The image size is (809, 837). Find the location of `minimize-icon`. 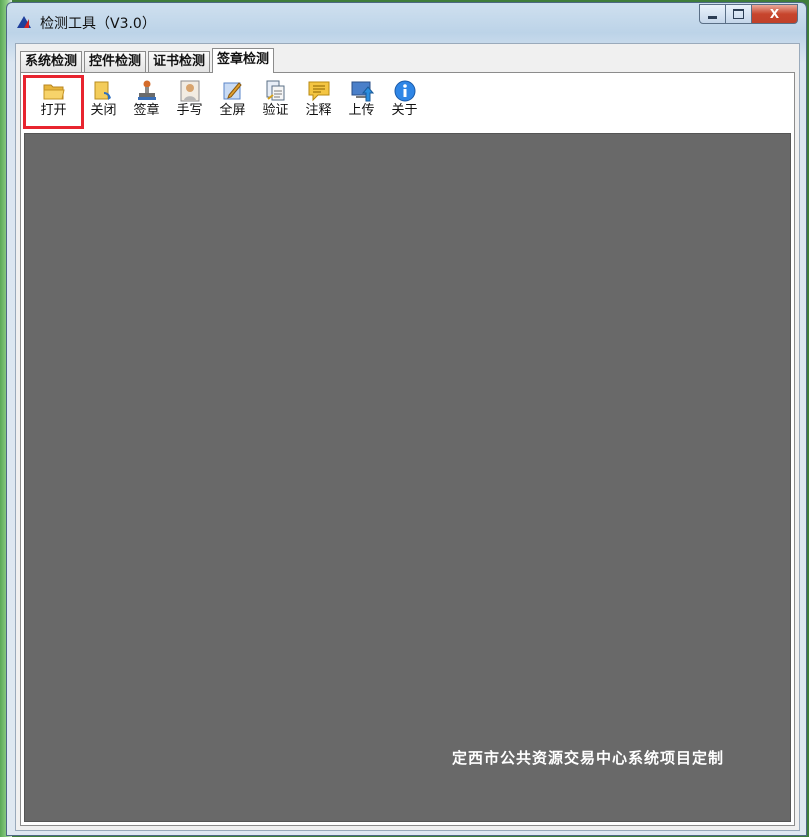

minimize-icon is located at coordinates (712, 17).